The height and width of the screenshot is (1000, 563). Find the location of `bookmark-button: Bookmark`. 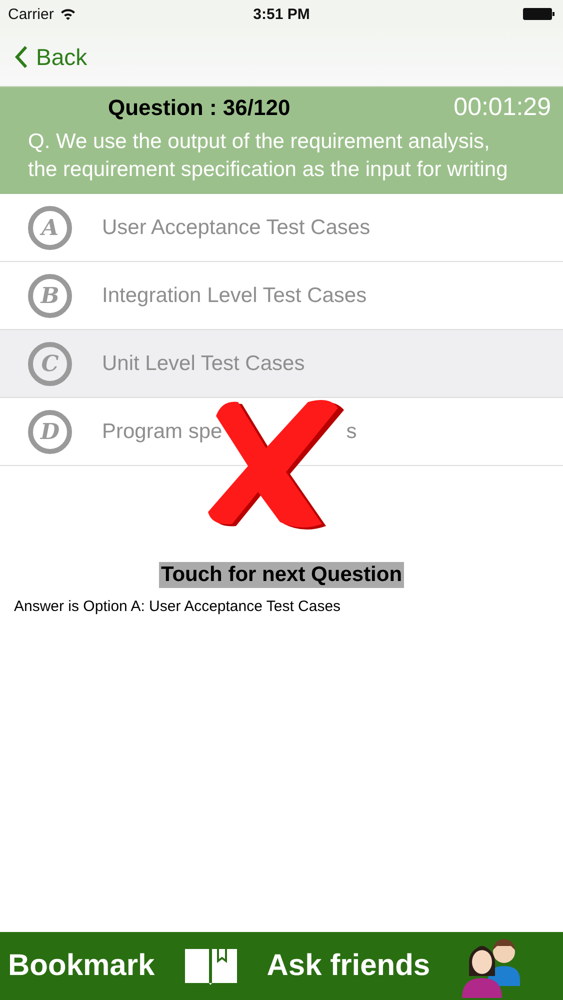

bookmark-button: Bookmark is located at coordinates (81, 966).